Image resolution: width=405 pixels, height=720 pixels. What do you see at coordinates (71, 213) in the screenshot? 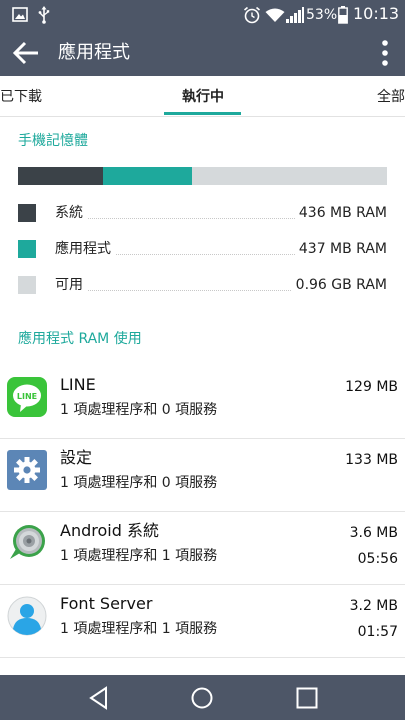
I see `memory-legend-label: 系統` at bounding box center [71, 213].